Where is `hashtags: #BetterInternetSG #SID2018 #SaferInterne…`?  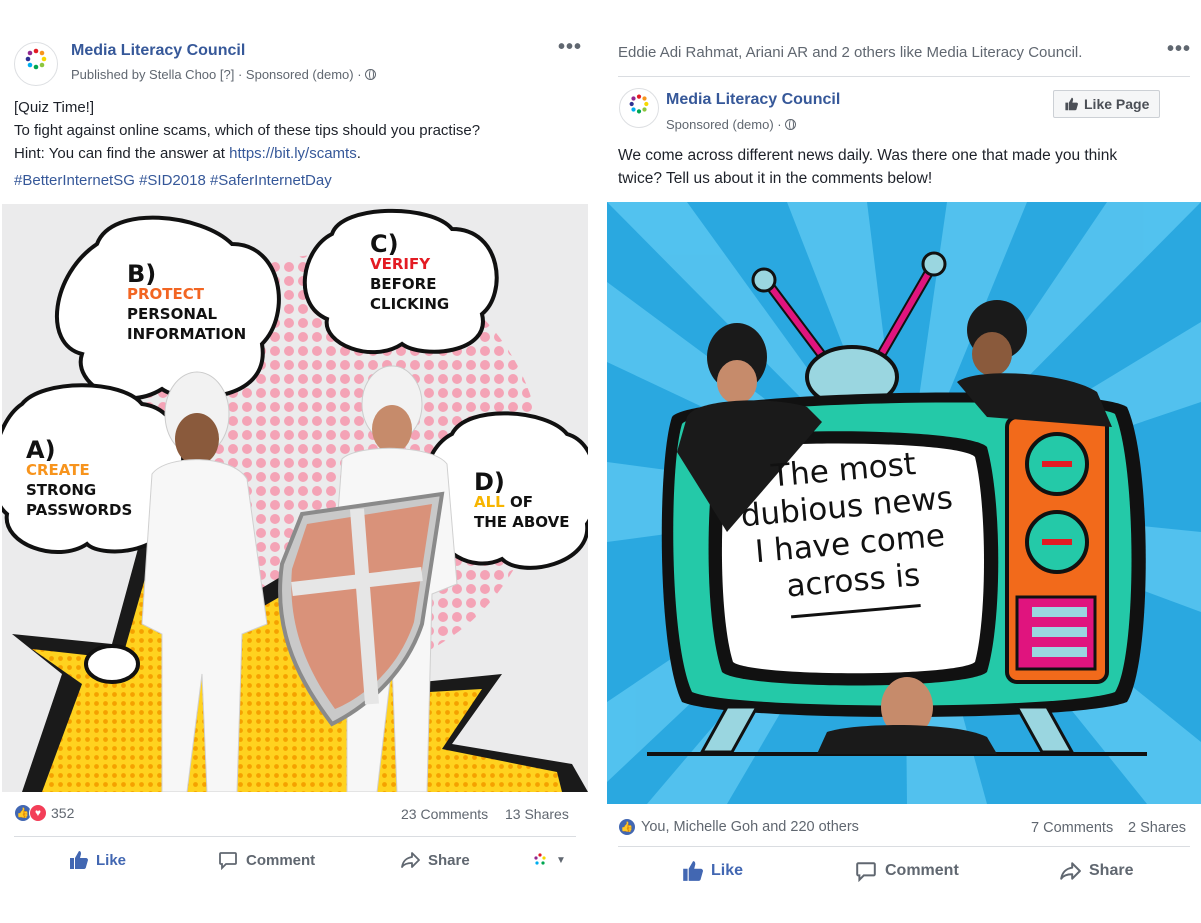
hashtags: #BetterInternetSG #SID2018 #SaferInterne… is located at coordinates (173, 180).